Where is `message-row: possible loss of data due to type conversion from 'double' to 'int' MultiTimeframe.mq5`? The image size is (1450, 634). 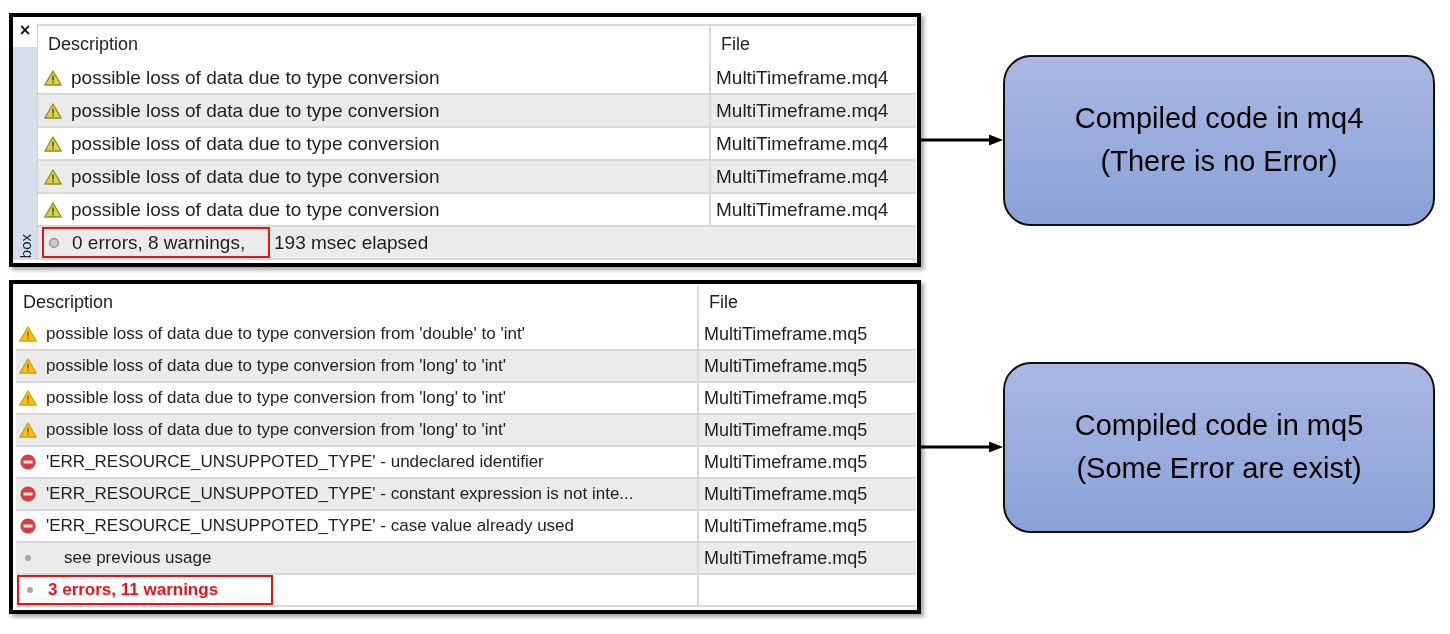 message-row: possible loss of data due to type conversion from 'double' to 'int' MultiTimeframe.mq5 is located at coordinates (466, 335).